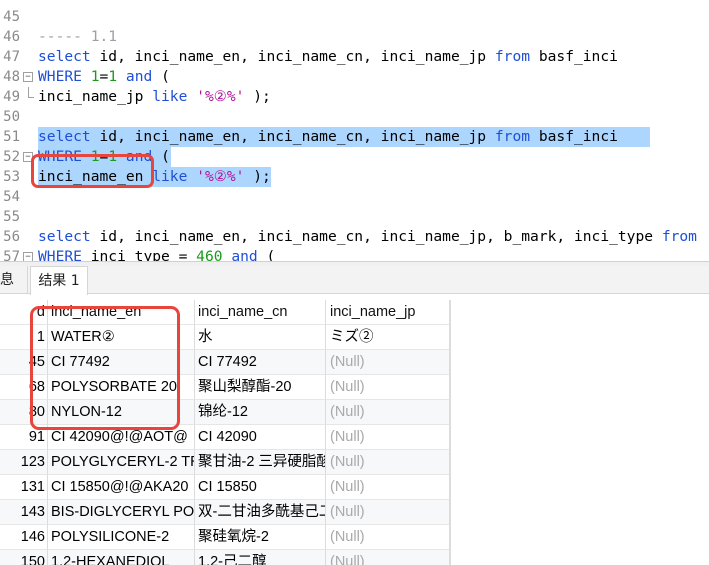  I want to click on cell-inci-name-en: WATER②, so click(121, 337).